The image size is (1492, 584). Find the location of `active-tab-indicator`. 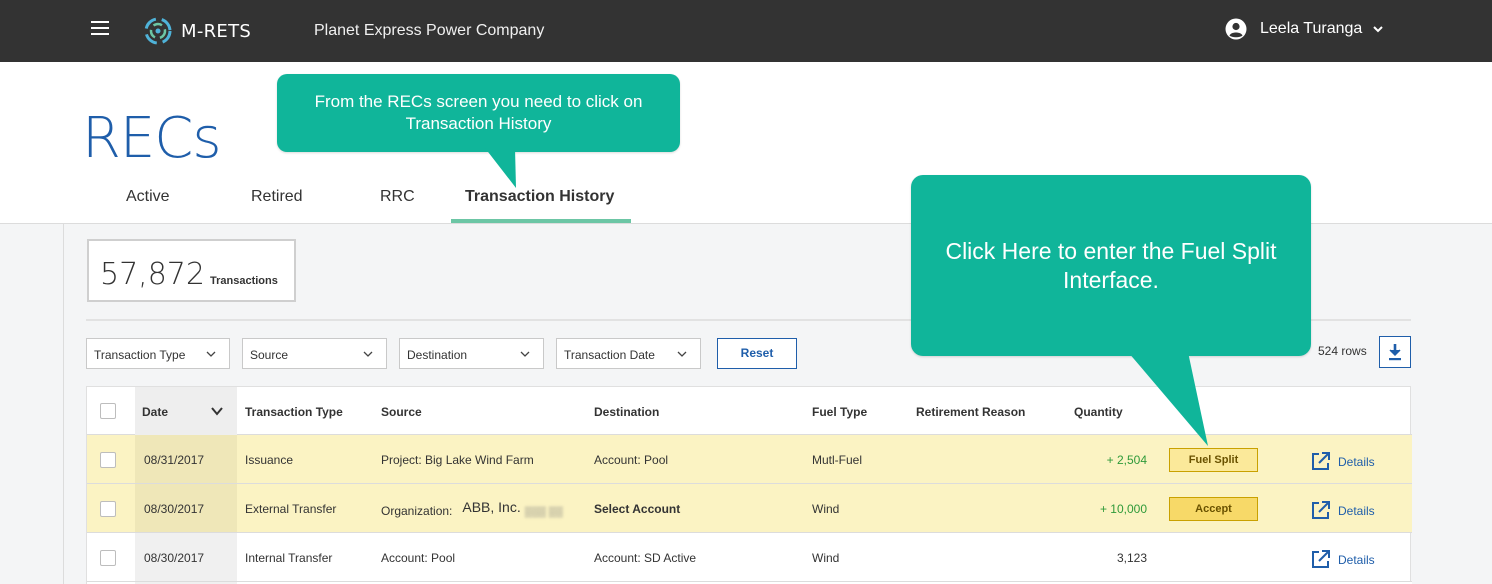

active-tab-indicator is located at coordinates (541, 221).